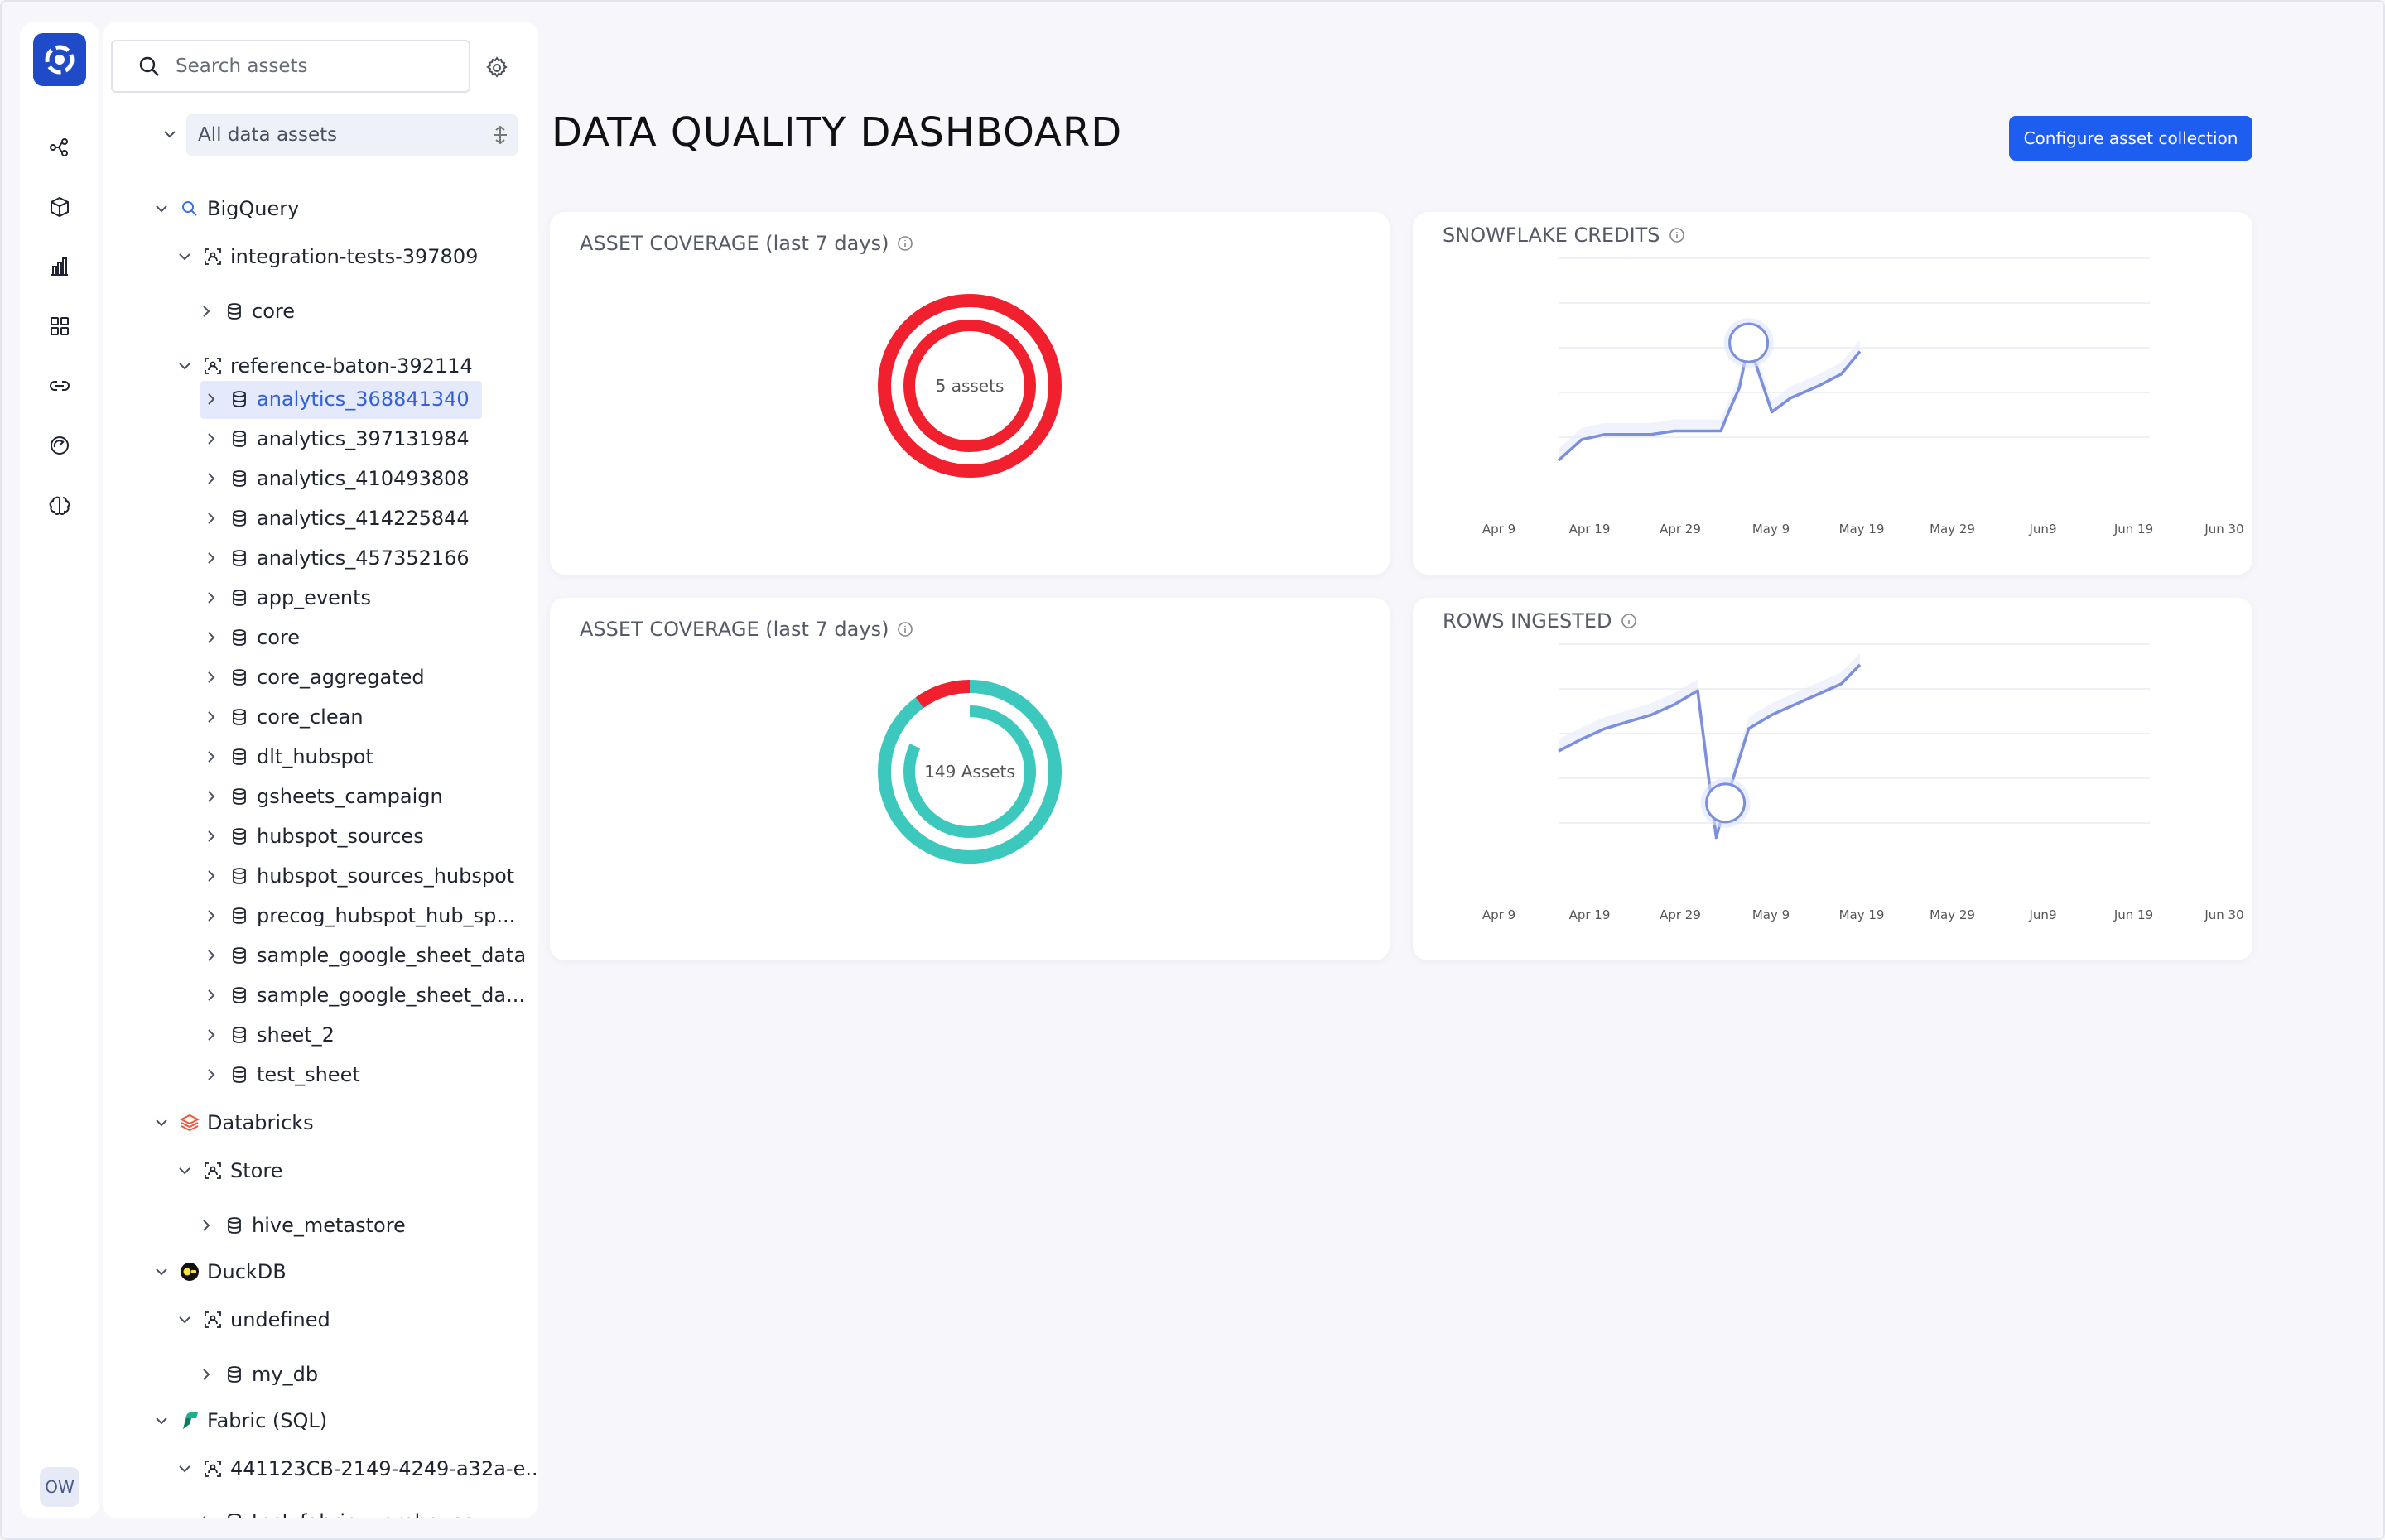 This screenshot has height=1540, width=2385. What do you see at coordinates (256, 1375) in the screenshot?
I see `tree-item-dataset: my_db` at bounding box center [256, 1375].